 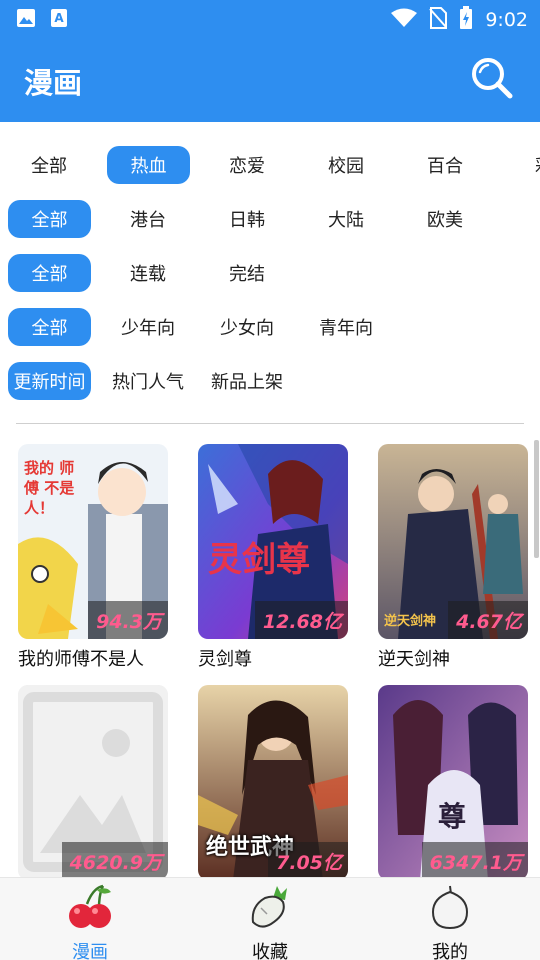 I want to click on comic-card: 逆天剑神 4.67亿 逆天剑神, so click(x=453, y=557).